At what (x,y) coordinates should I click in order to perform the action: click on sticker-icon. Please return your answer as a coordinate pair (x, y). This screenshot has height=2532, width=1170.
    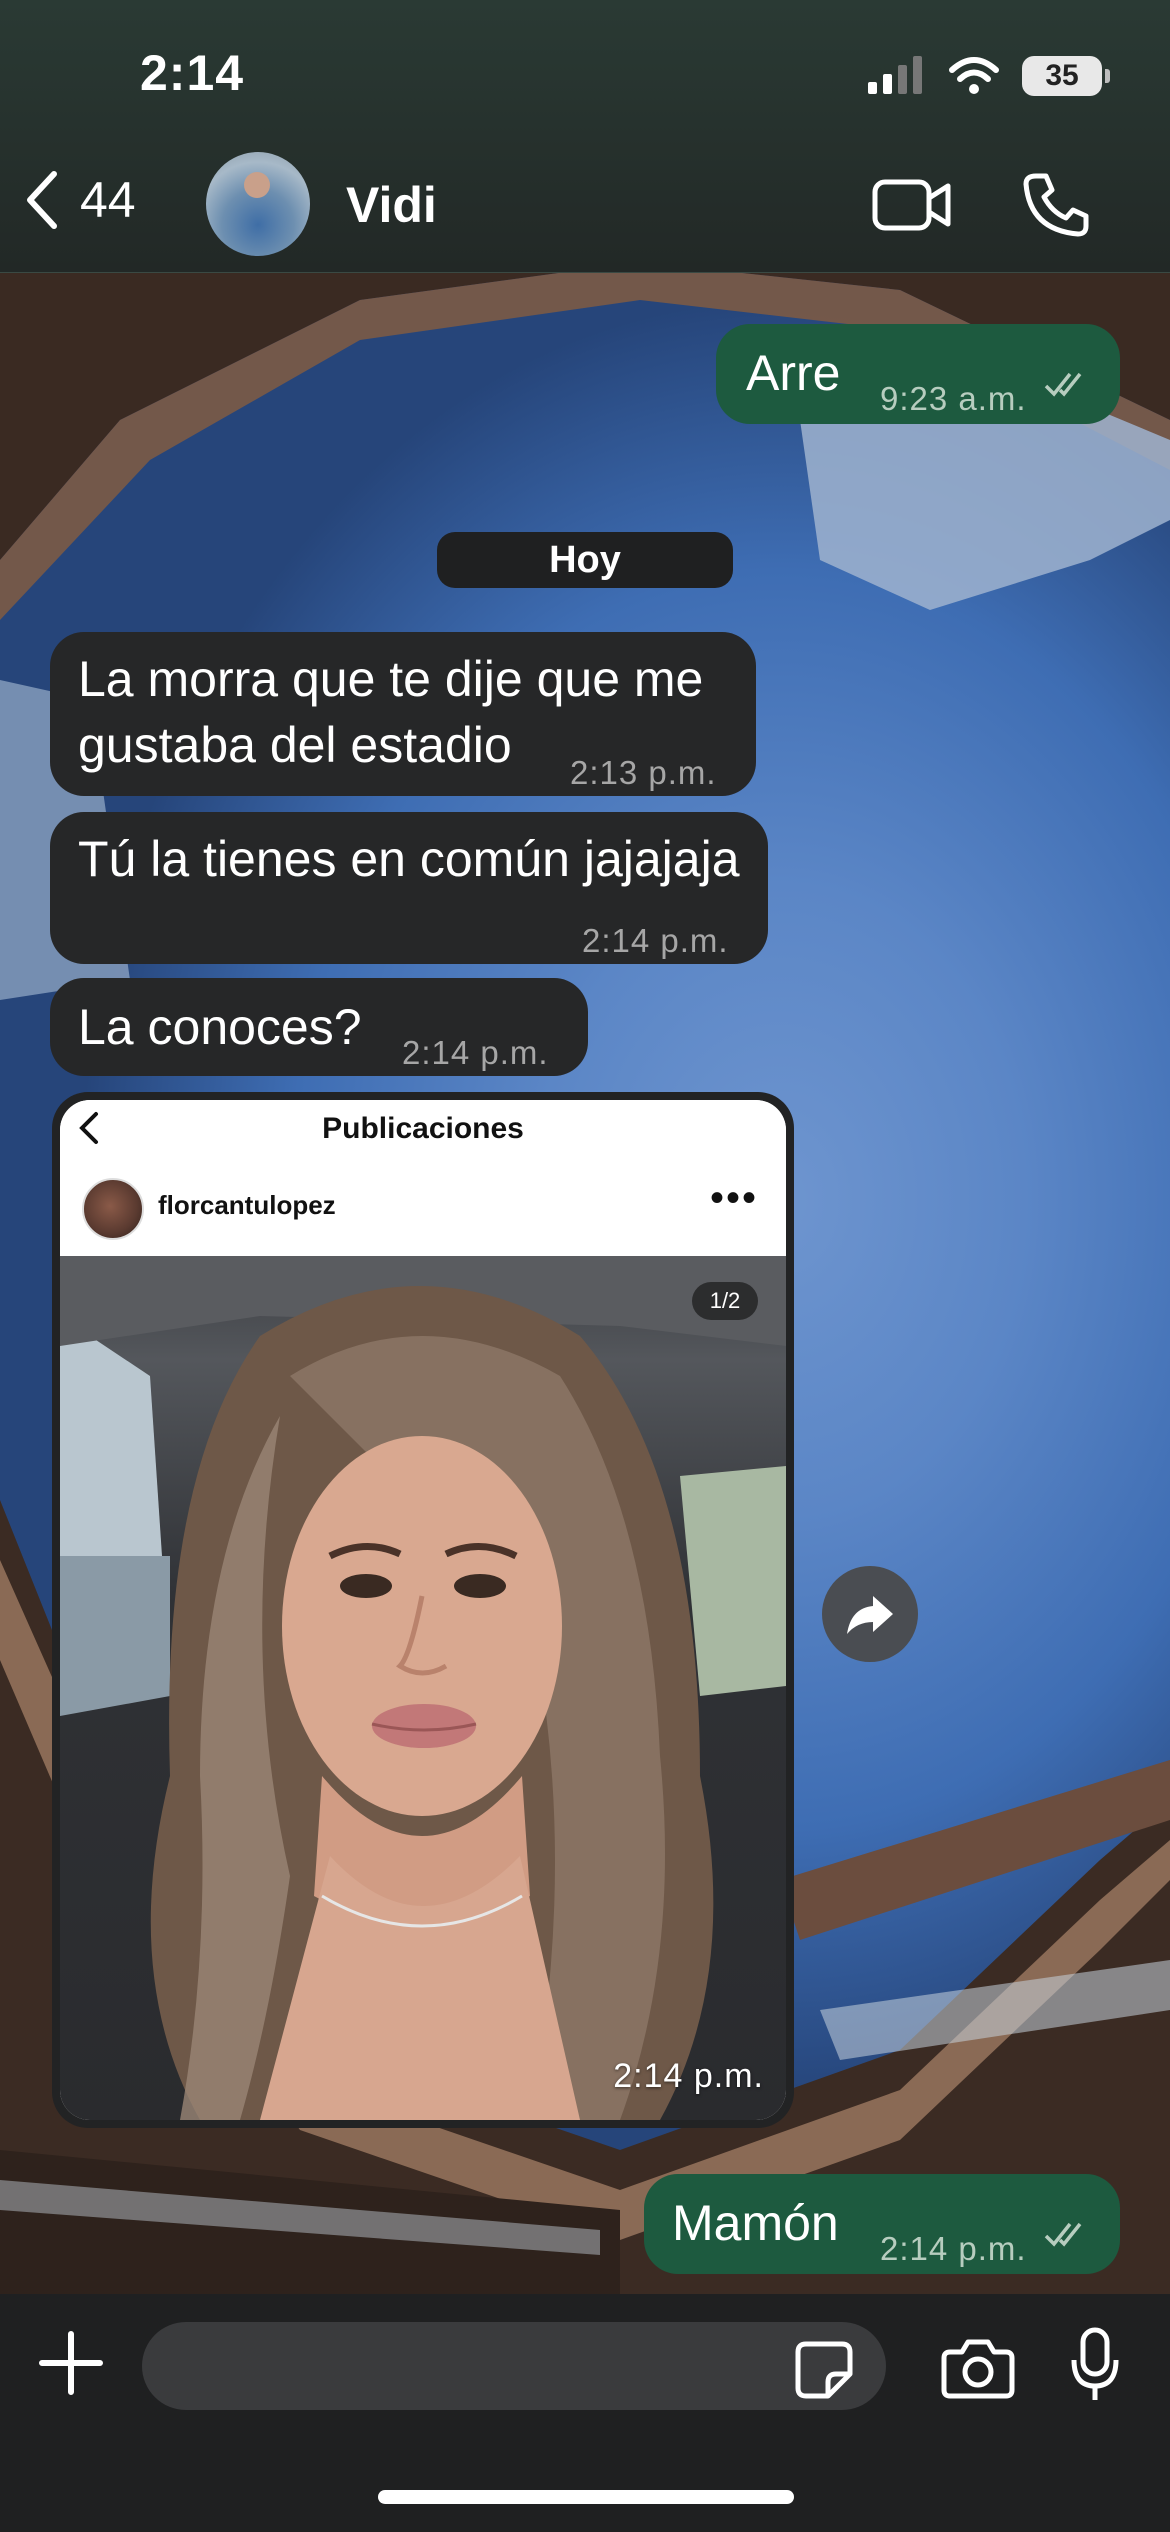
    Looking at the image, I should click on (824, 2370).